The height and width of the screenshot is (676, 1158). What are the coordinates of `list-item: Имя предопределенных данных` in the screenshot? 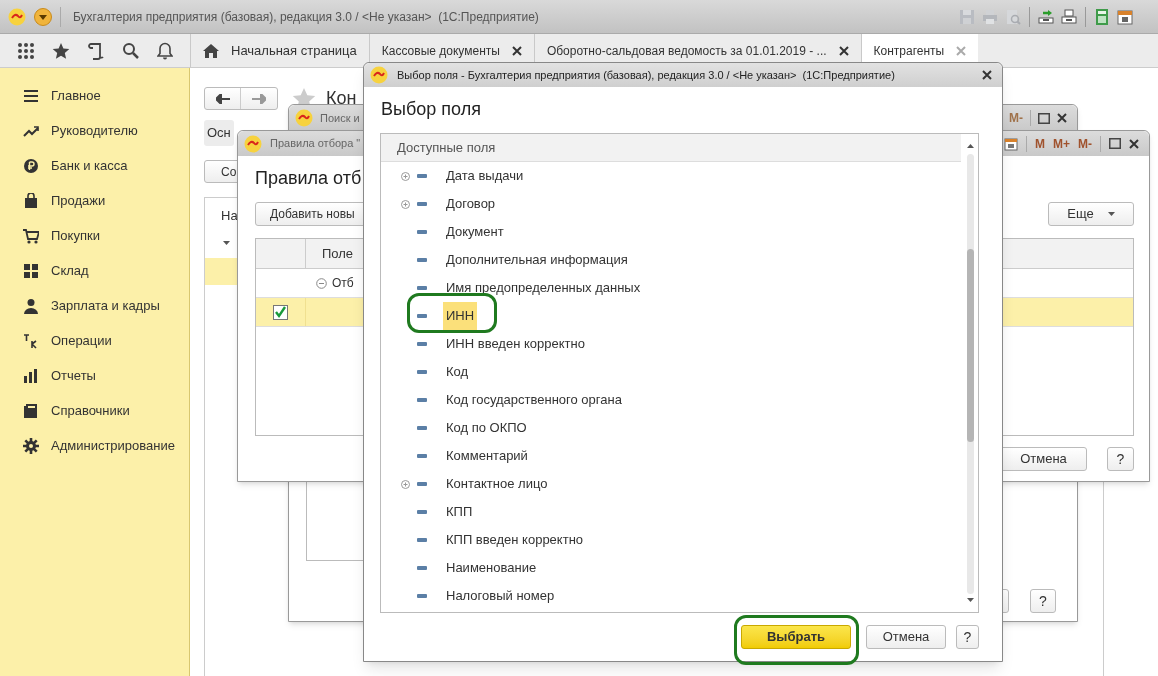 It's located at (543, 288).